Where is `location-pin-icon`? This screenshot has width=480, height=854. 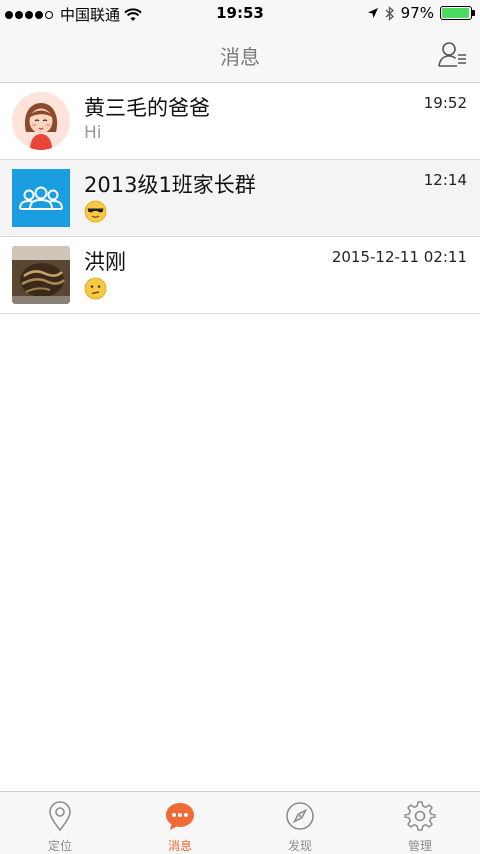 location-pin-icon is located at coordinates (60, 816).